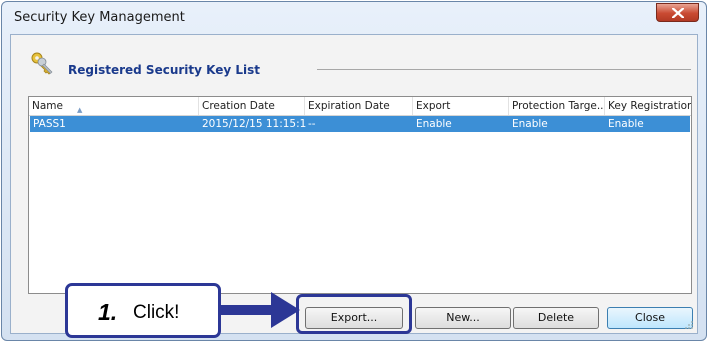 The height and width of the screenshot is (343, 709). I want to click on column-header-export: Export, so click(461, 106).